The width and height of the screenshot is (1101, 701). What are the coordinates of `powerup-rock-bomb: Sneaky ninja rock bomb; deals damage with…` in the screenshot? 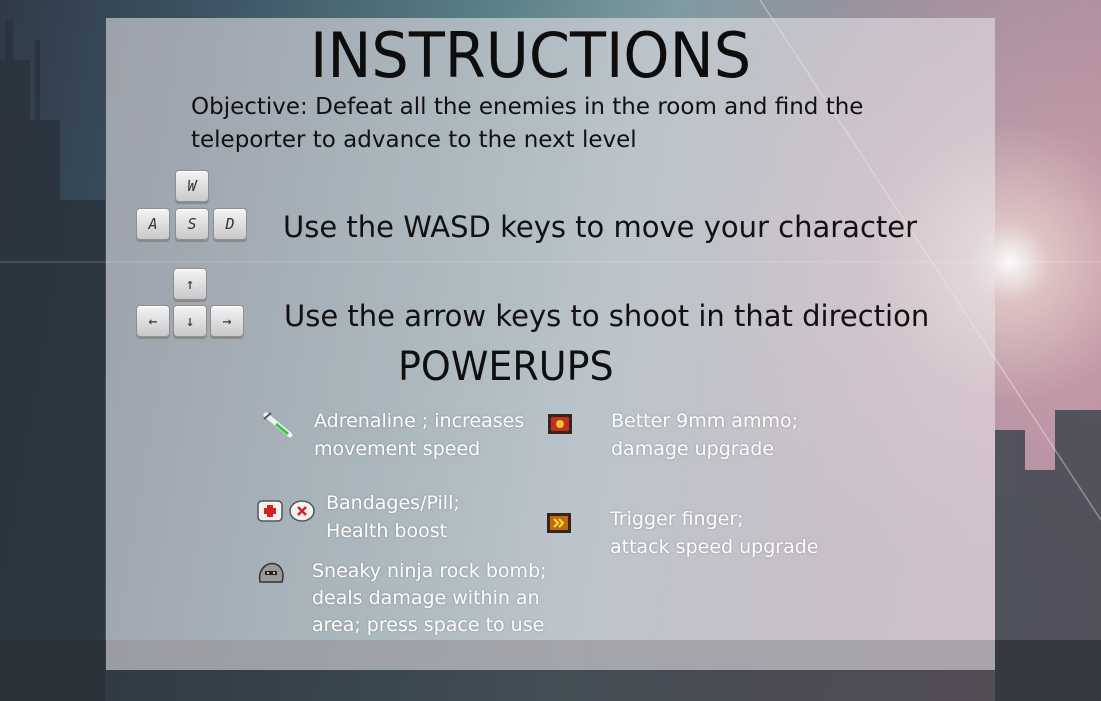 It's located at (429, 598).